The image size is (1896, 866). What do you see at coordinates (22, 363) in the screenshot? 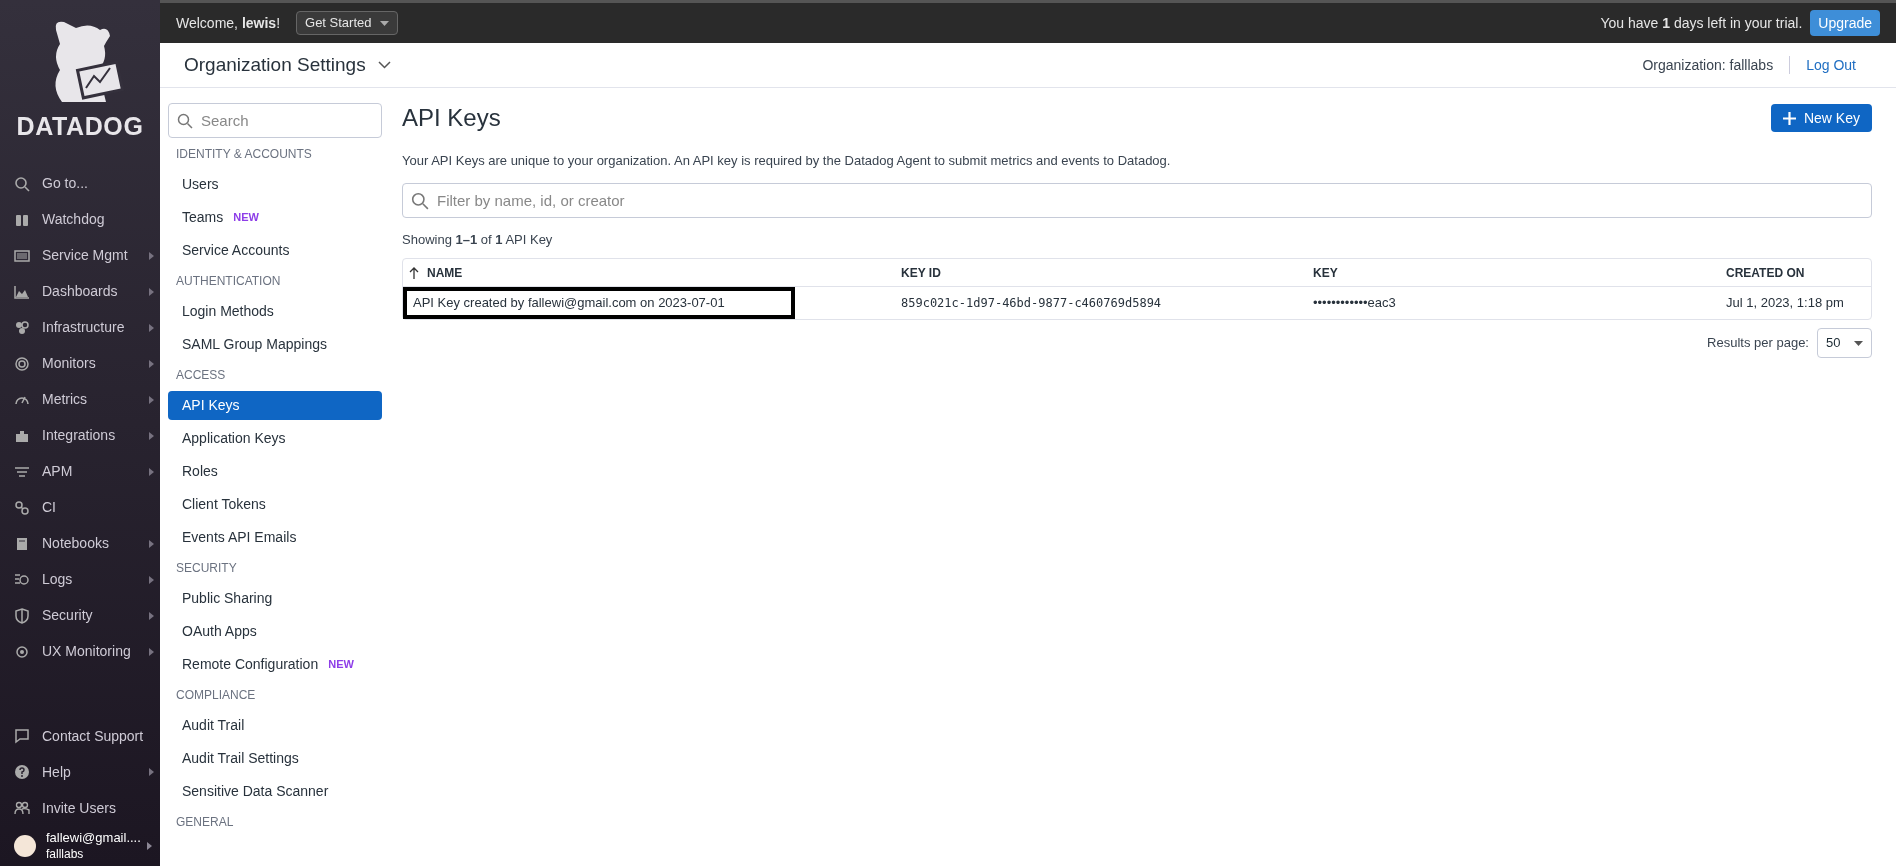
I see `target-icon` at bounding box center [22, 363].